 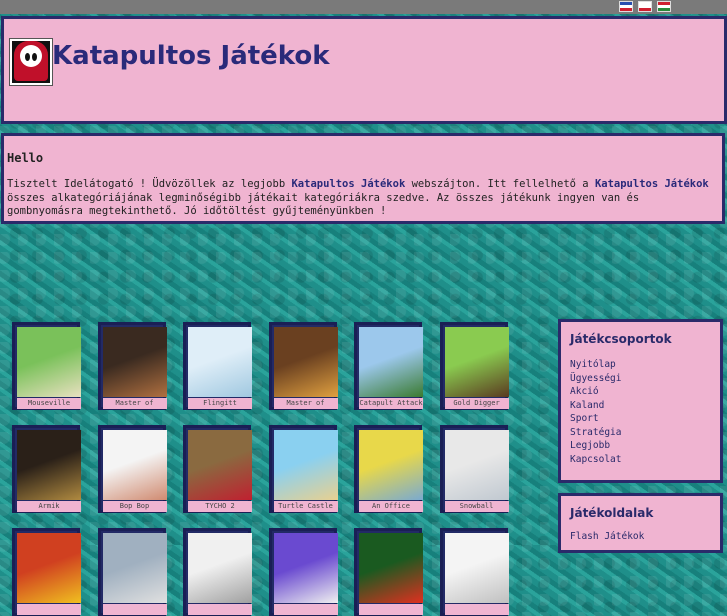 I want to click on game-tile: Catapult Attack, so click(x=388, y=366).